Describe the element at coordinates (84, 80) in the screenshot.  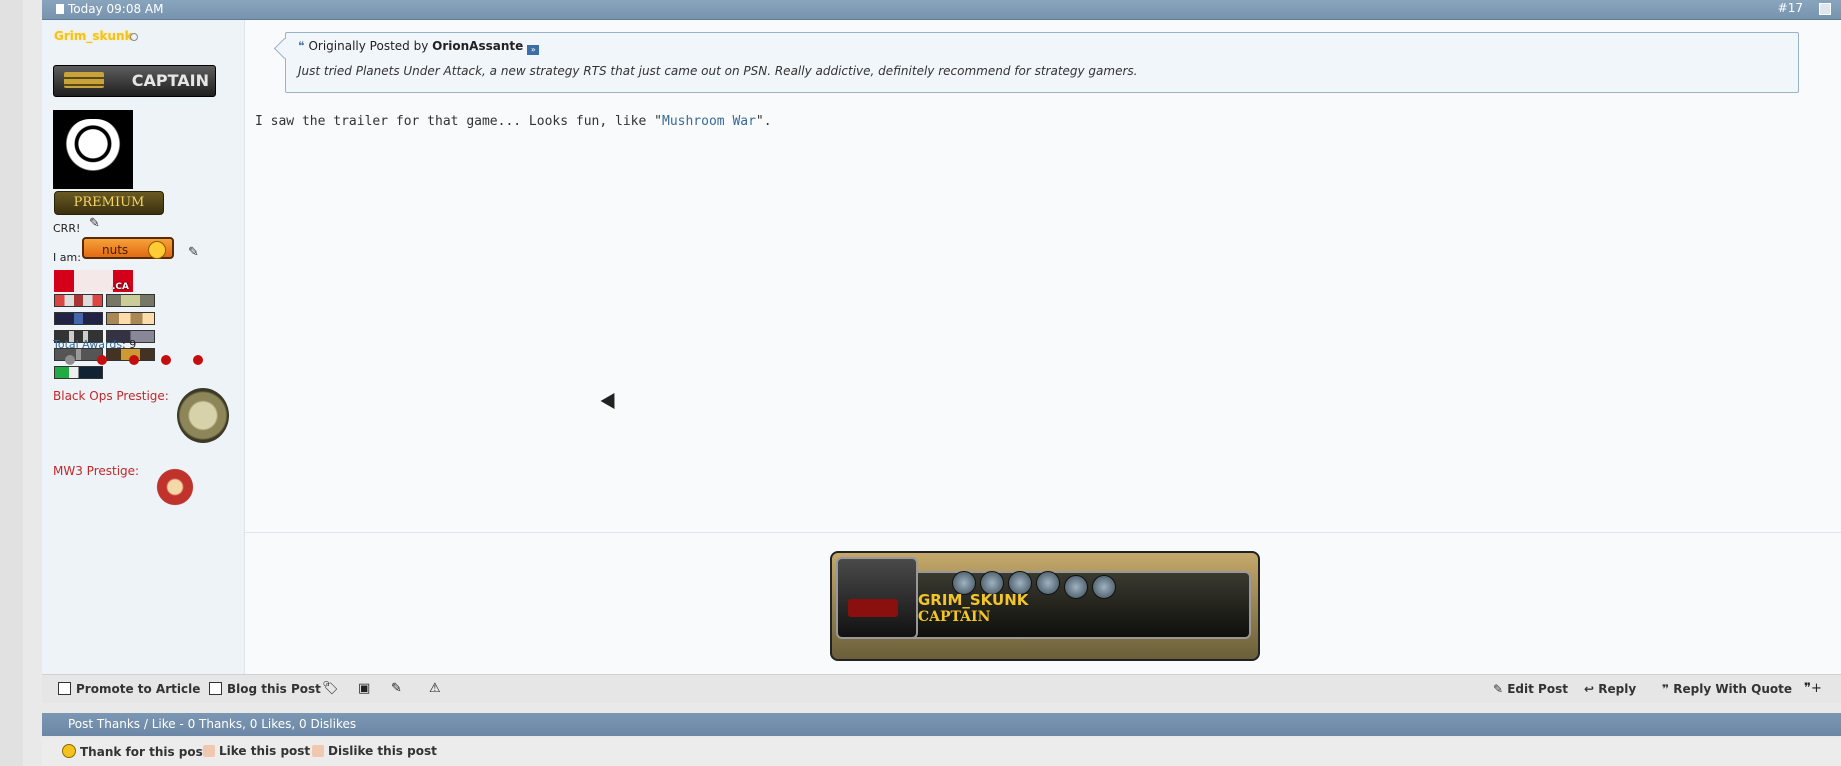
I see `rank-bars-icon` at that location.